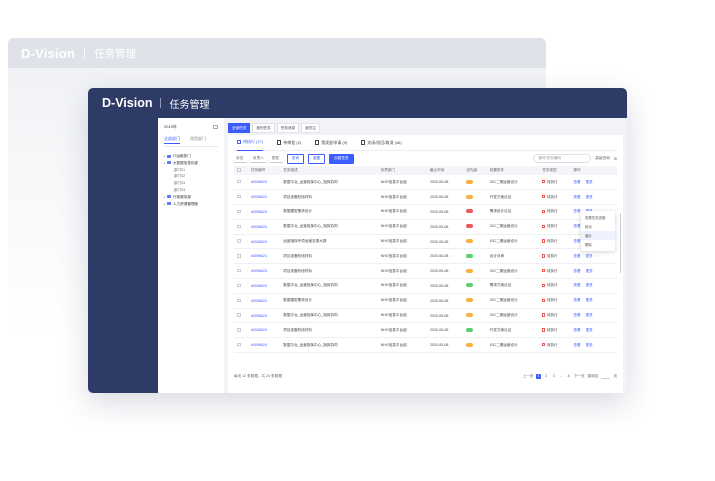  I want to click on tab-task-messages: 任务消息, so click(288, 128).